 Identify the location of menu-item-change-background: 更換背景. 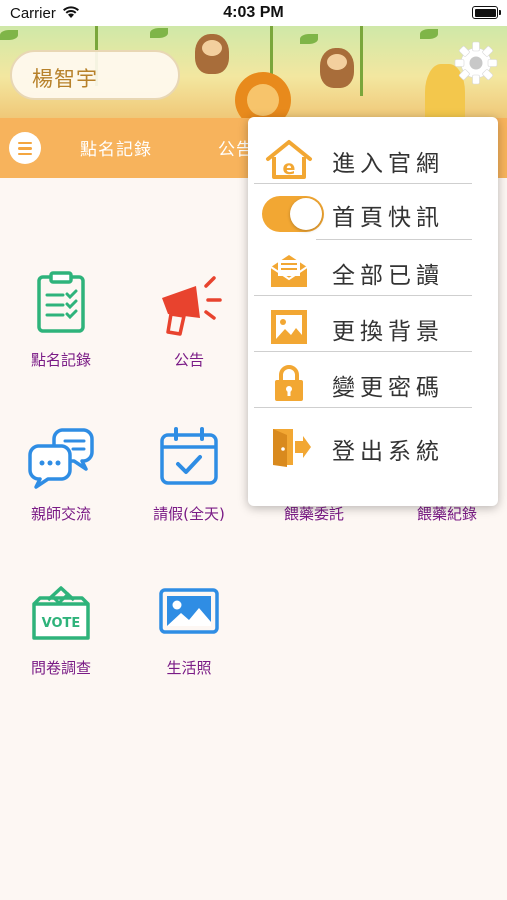
(373, 327).